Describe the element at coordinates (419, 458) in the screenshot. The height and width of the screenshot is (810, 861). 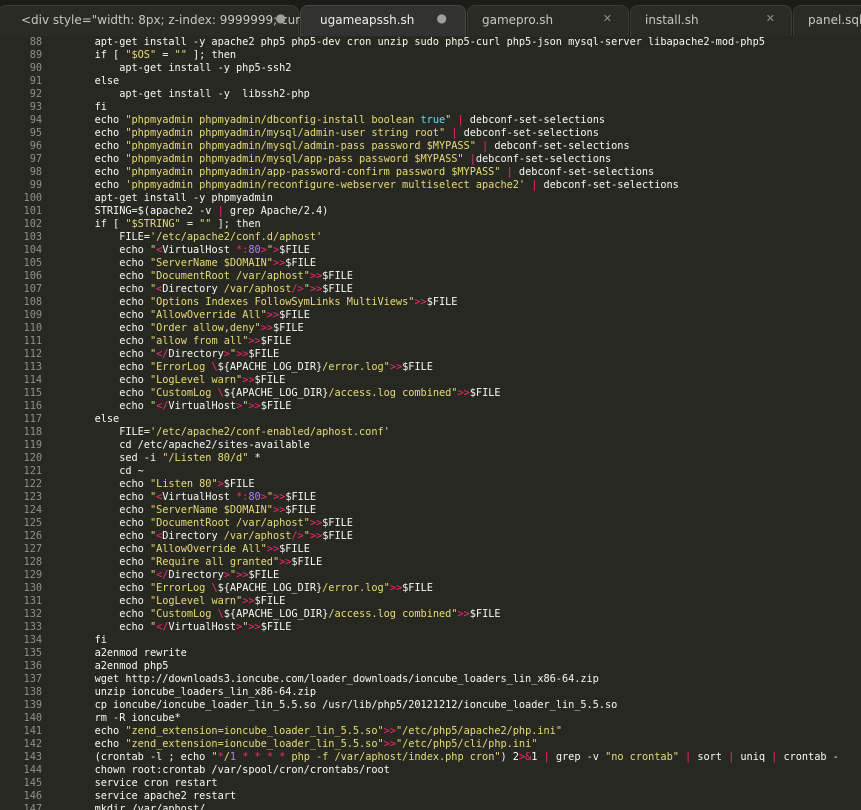
I see `code-line: 120 sed -i "/Listen 80/d" *` at that location.